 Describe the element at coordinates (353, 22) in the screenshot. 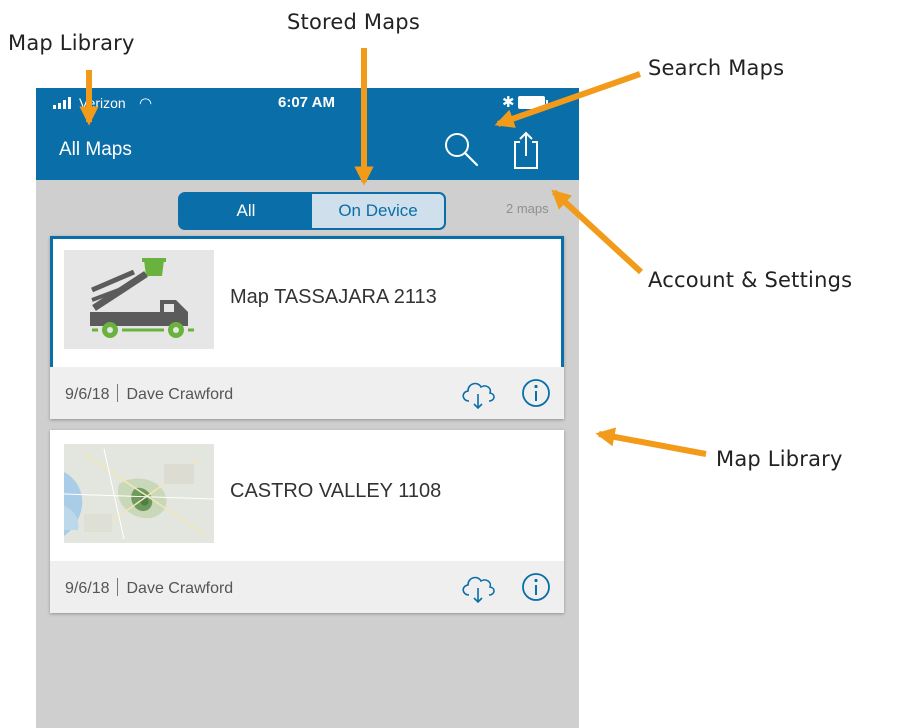

I see `callout-stored-maps: Stored Maps` at that location.